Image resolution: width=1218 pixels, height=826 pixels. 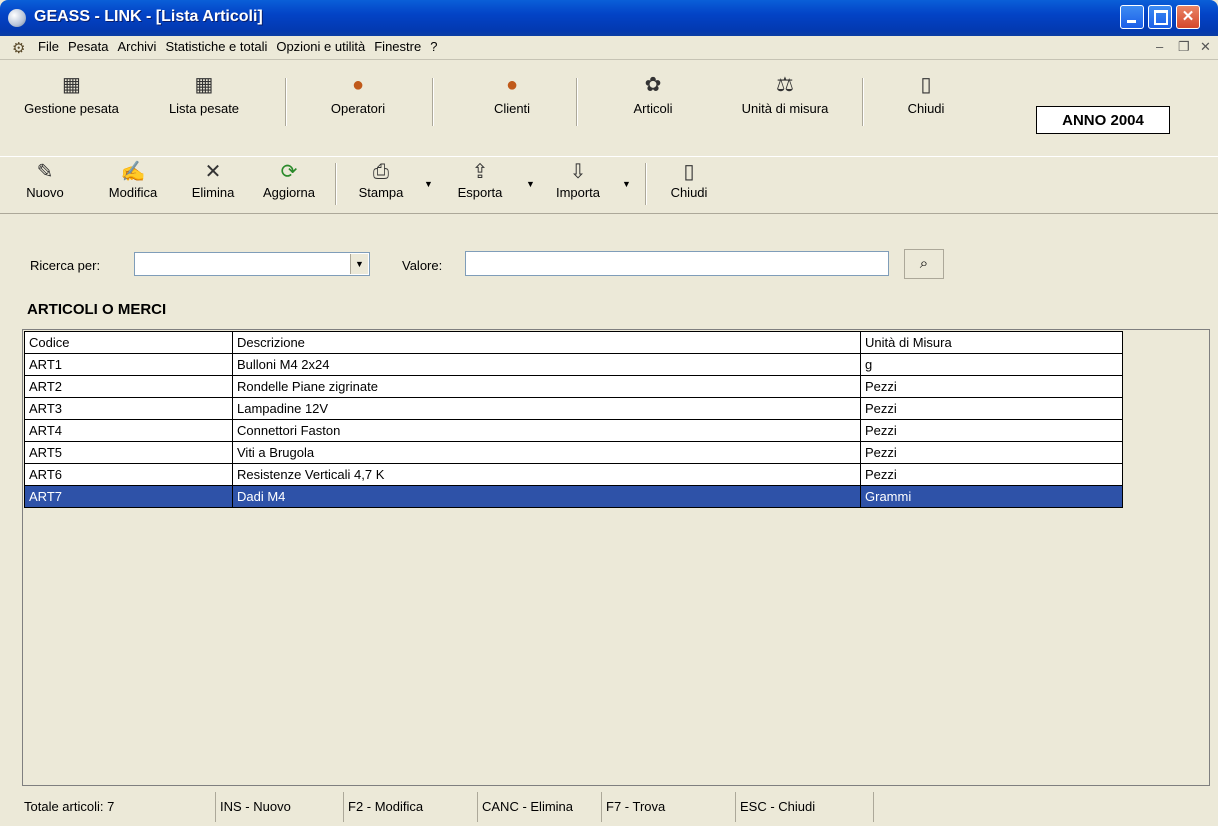 I want to click on gestione-pesata-button: ▦ Gestione pesata, so click(x=71, y=95).